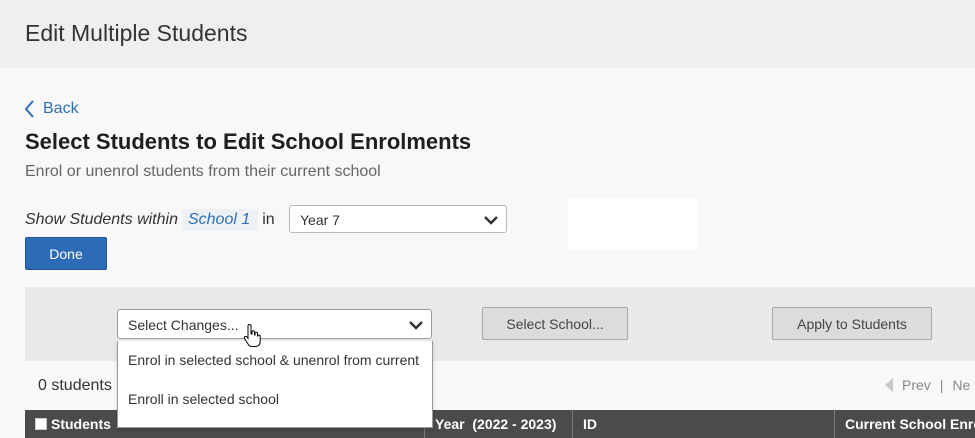 The height and width of the screenshot is (438, 975). Describe the element at coordinates (66, 253) in the screenshot. I see `done-button: Done` at that location.